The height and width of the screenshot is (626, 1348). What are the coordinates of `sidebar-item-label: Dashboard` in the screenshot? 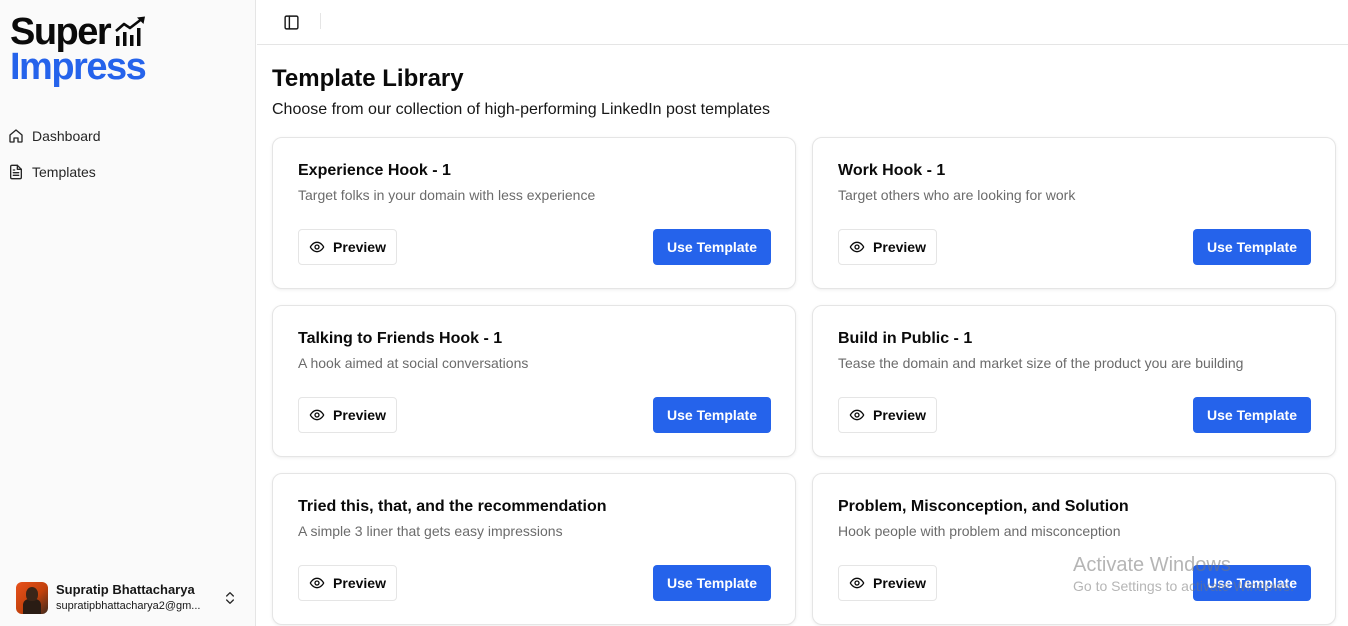 It's located at (66, 136).